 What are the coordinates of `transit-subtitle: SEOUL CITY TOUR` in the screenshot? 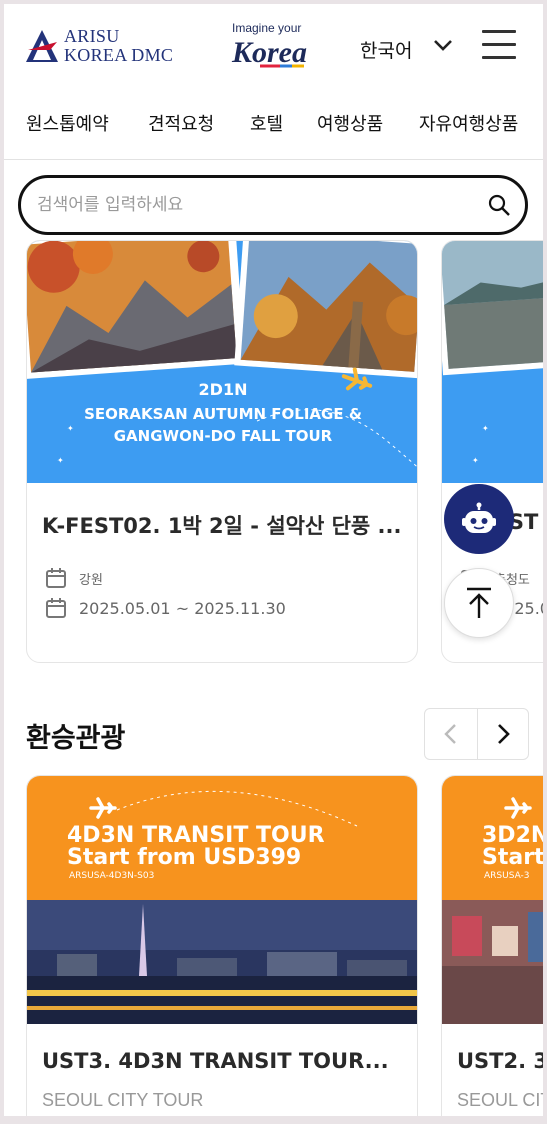 It's located at (123, 1100).